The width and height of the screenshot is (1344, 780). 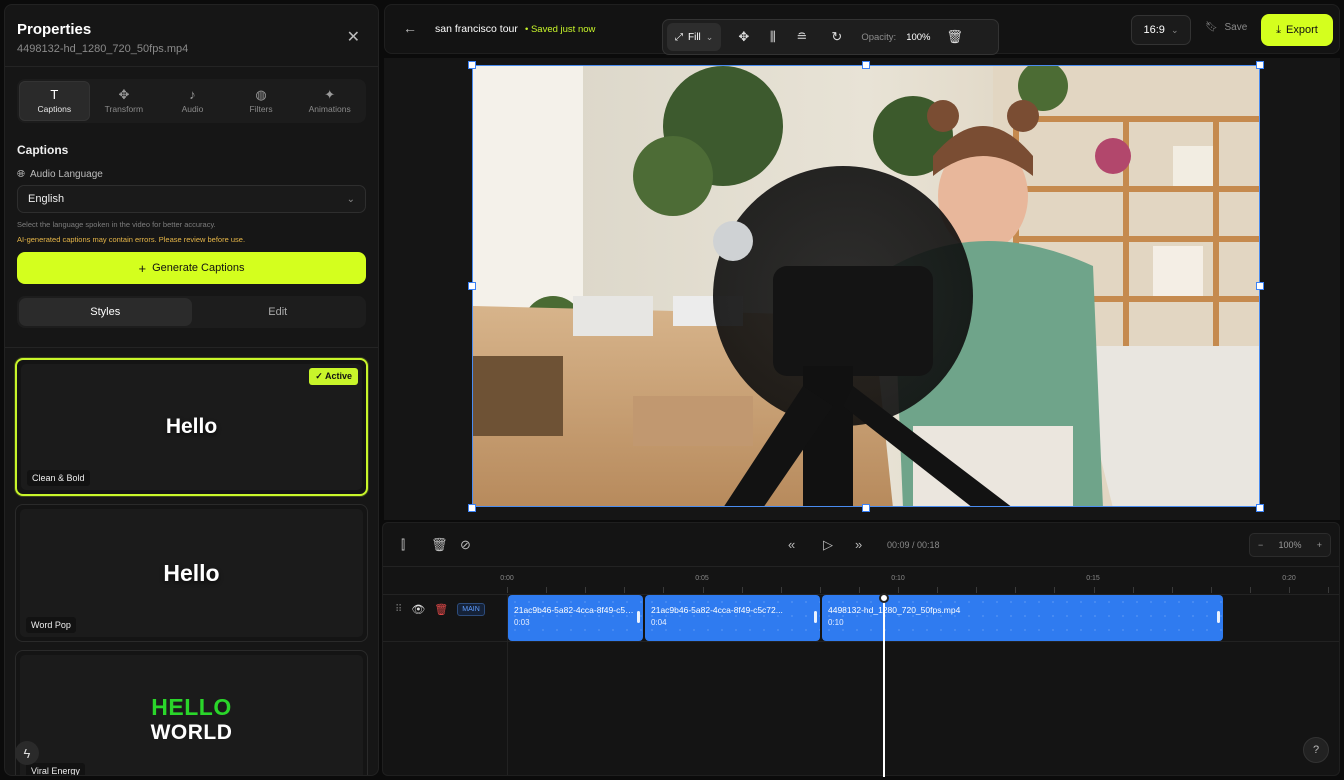 I want to click on arrow-left-icon: ←, so click(x=410, y=28).